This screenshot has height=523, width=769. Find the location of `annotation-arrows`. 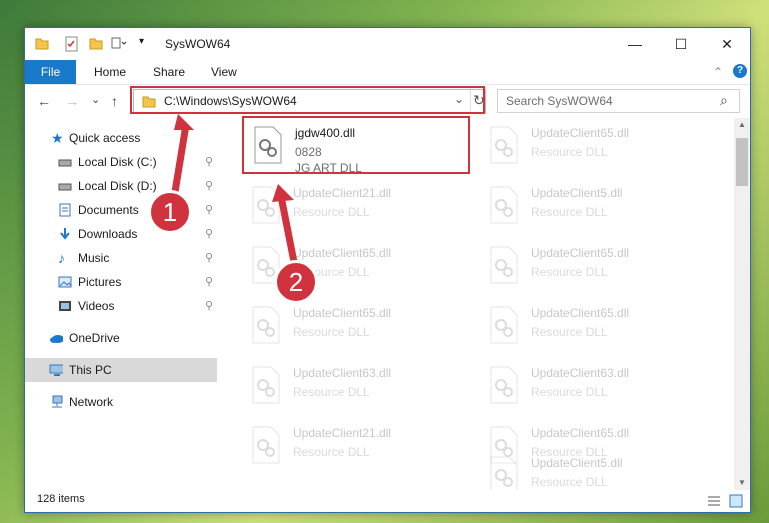

annotation-arrows is located at coordinates (234, 188).